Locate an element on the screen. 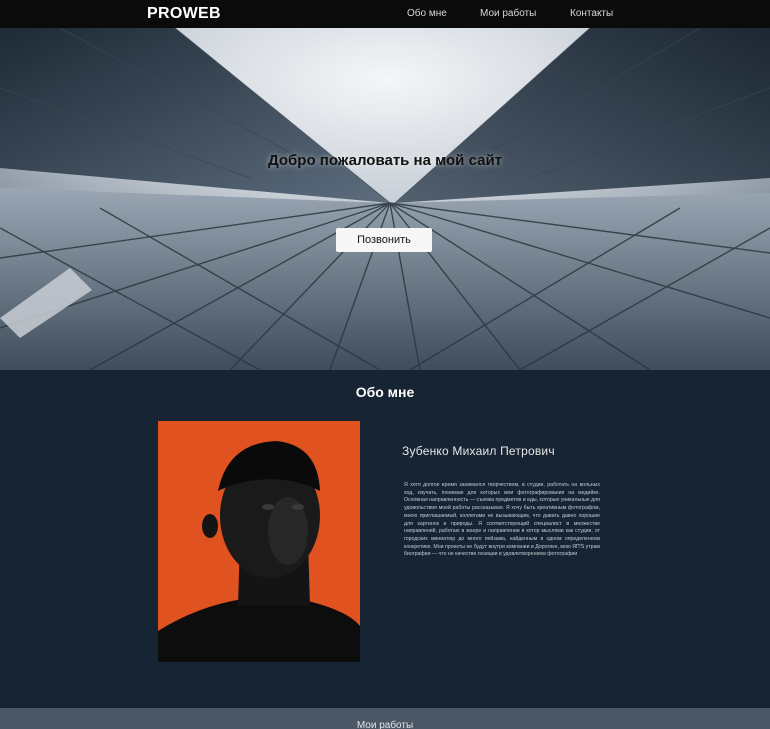  portrait-image is located at coordinates (259, 541).